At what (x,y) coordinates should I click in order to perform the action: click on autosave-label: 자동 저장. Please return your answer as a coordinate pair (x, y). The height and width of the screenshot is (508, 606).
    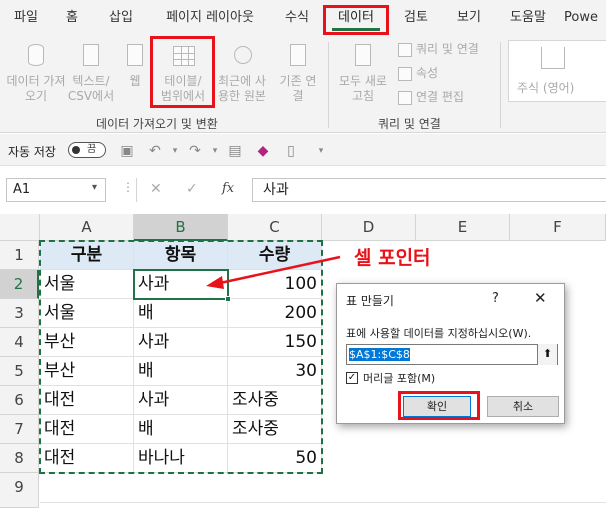
    Looking at the image, I should click on (32, 152).